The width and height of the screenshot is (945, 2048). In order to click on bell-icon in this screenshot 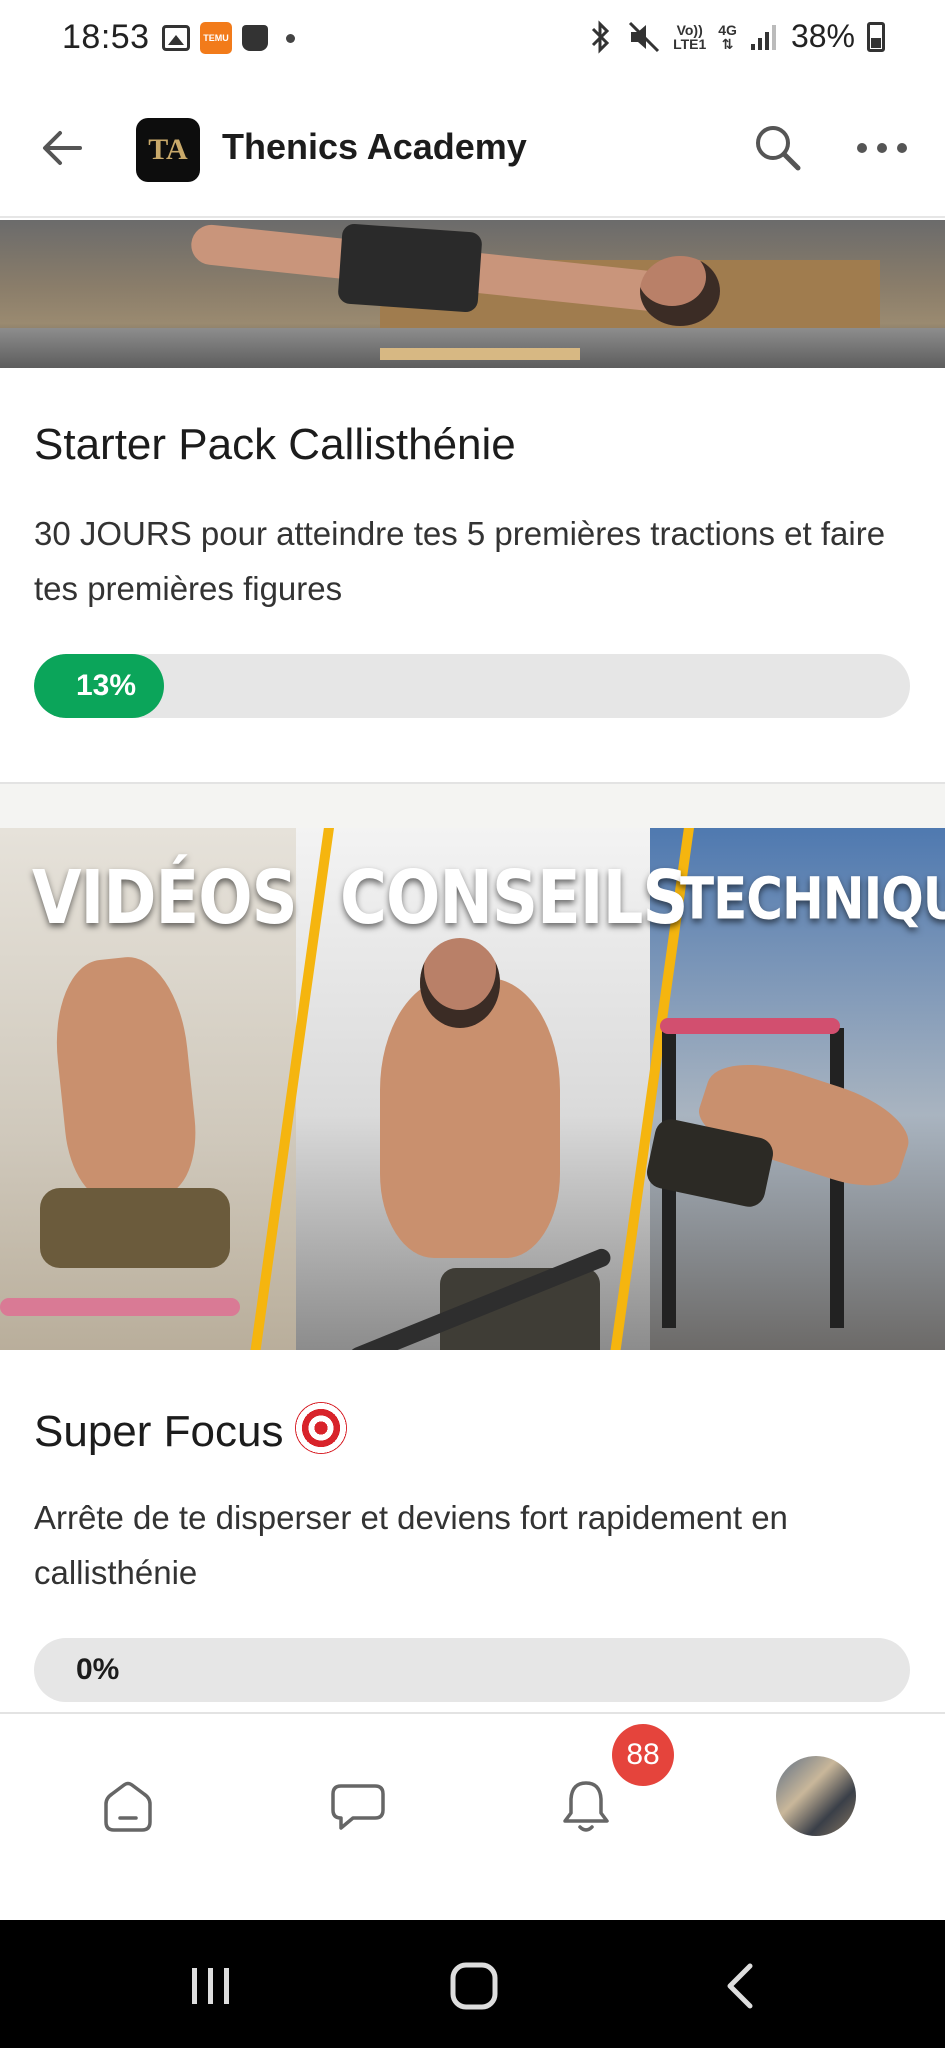, I will do `click(586, 1806)`.